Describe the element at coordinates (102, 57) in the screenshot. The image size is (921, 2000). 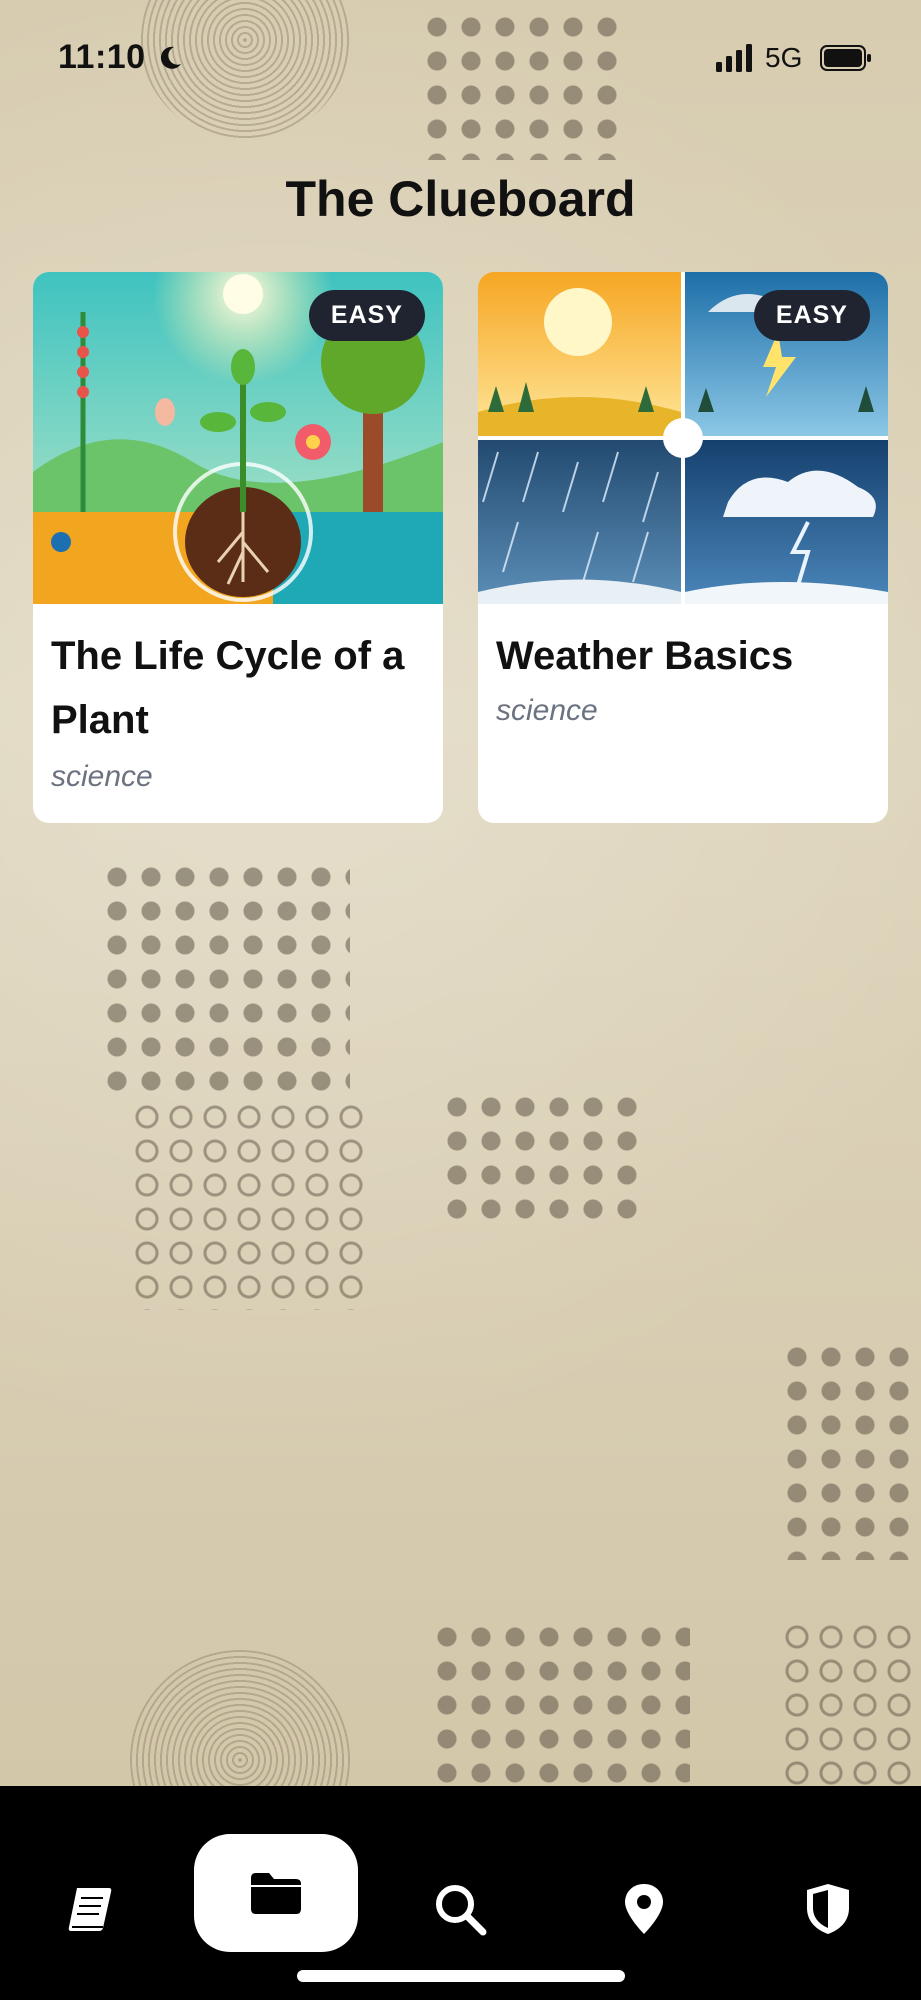
I see `status-time: 11:10` at that location.